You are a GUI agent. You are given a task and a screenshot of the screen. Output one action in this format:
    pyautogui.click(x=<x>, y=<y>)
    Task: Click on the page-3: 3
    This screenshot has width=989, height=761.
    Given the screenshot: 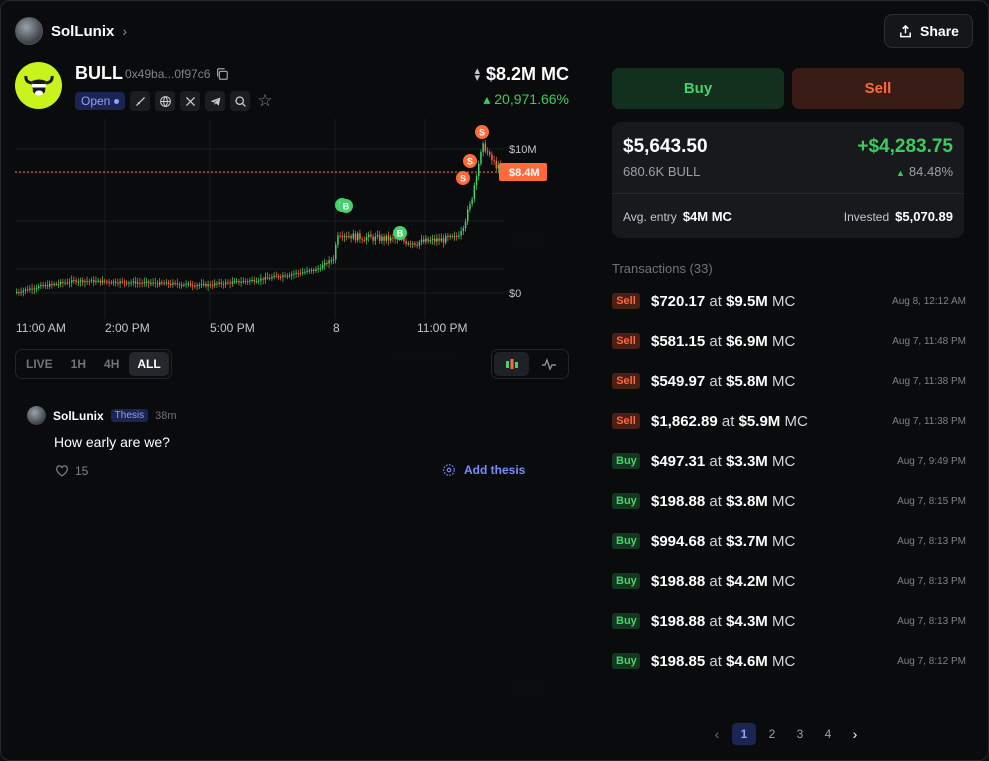 What is the action you would take?
    pyautogui.click(x=800, y=734)
    